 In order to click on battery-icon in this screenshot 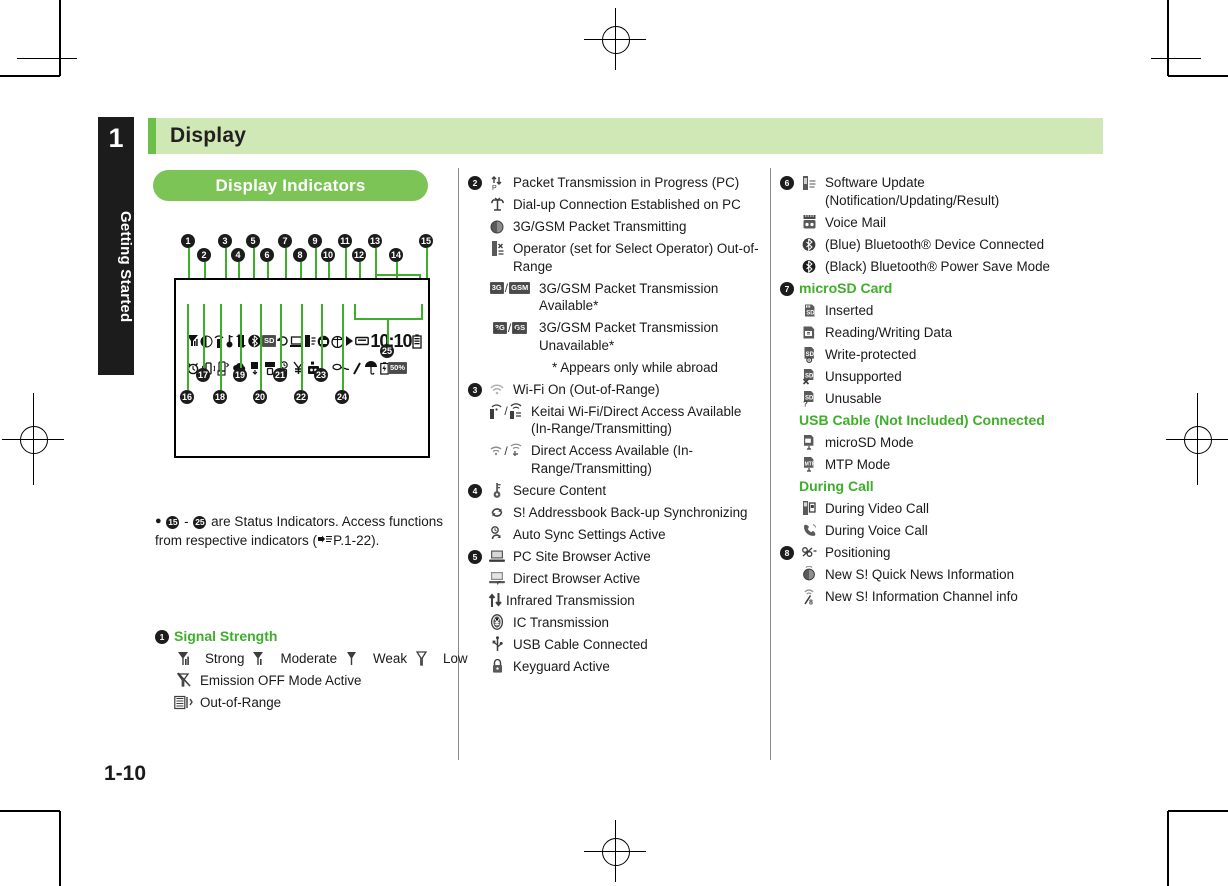, I will do `click(417, 341)`.